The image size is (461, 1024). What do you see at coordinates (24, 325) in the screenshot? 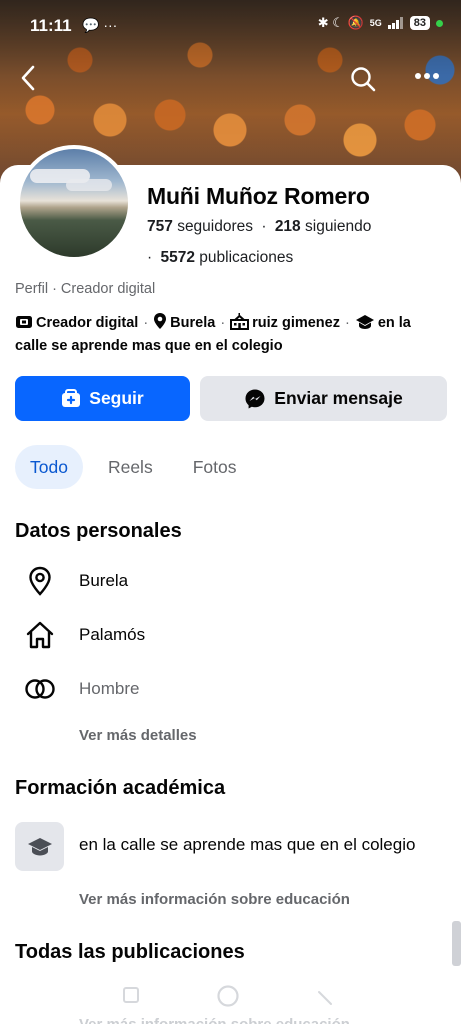
I see `video-camera-icon` at bounding box center [24, 325].